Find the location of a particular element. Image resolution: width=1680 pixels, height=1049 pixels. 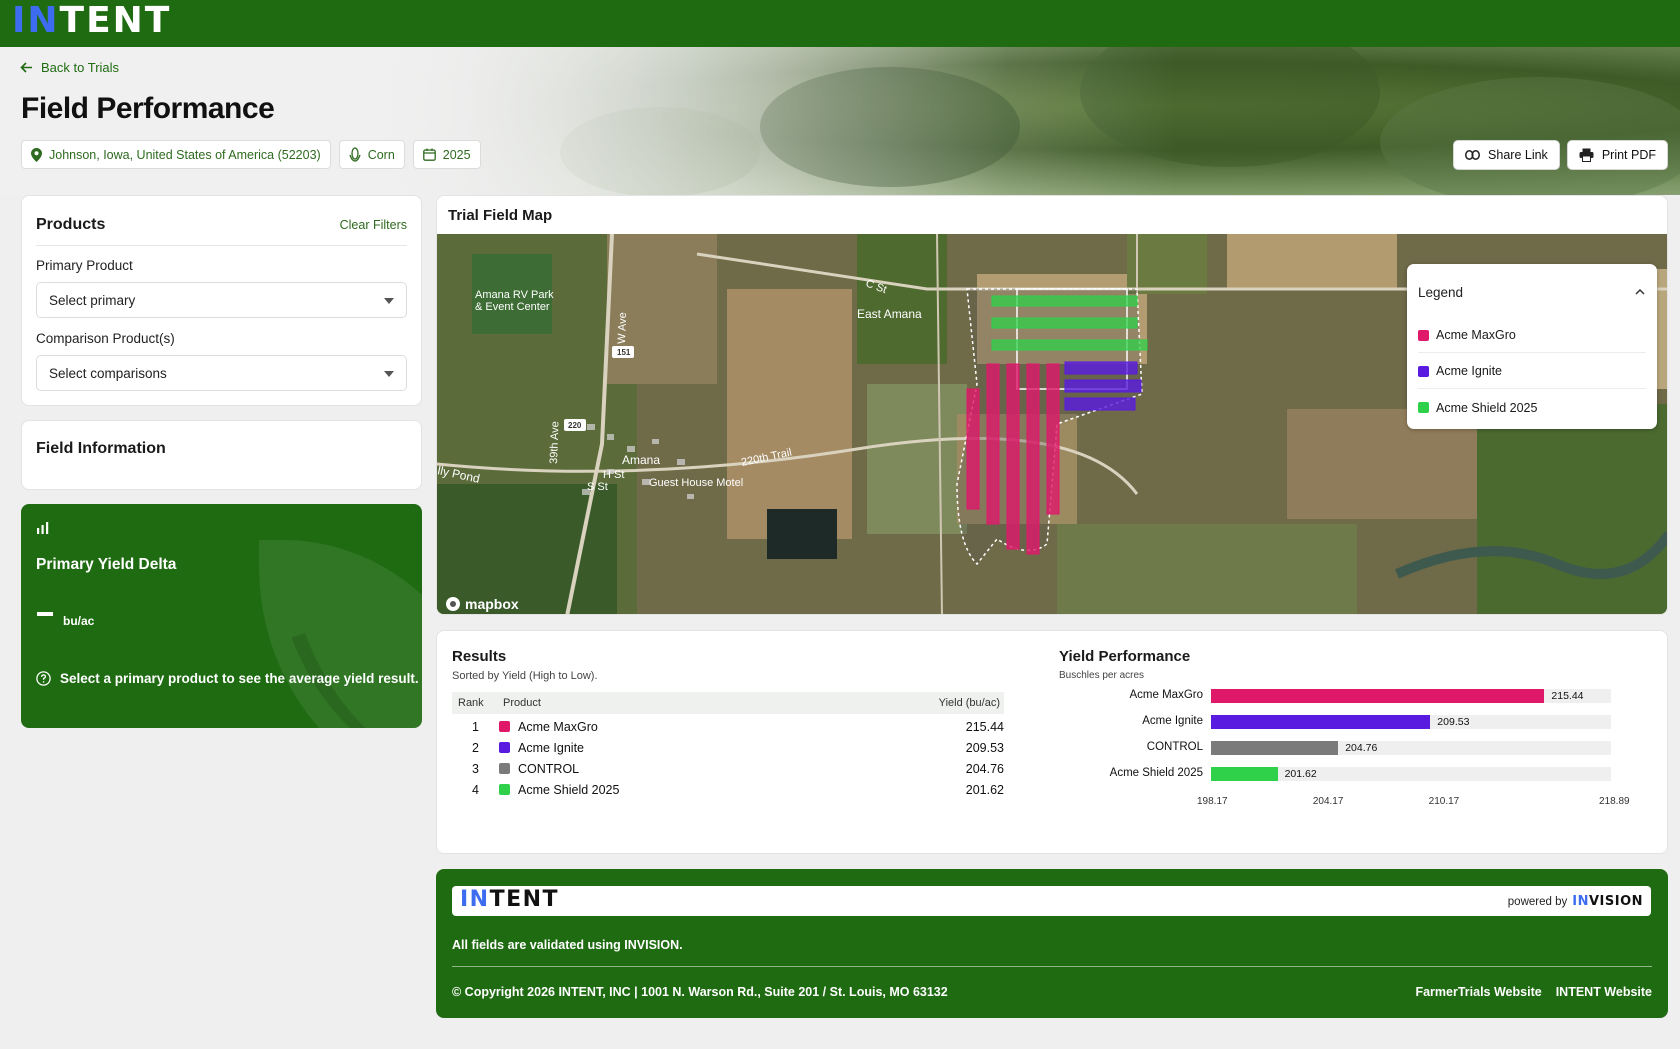

primary-product-select: Select primary is located at coordinates (221, 300).